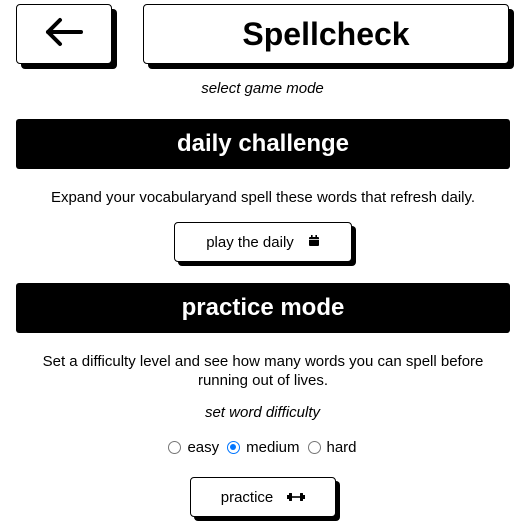 This screenshot has width=525, height=527. Describe the element at coordinates (175, 447) in the screenshot. I see `radio-easy` at that location.